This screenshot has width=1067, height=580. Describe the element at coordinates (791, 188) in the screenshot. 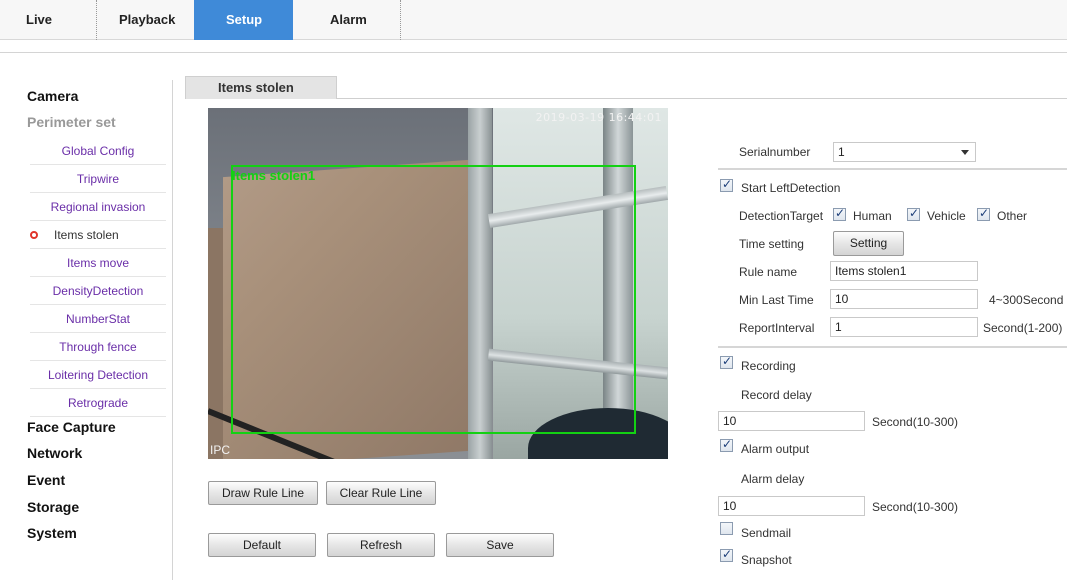

I see `start-left-detection-label: Start LeftDetection` at that location.